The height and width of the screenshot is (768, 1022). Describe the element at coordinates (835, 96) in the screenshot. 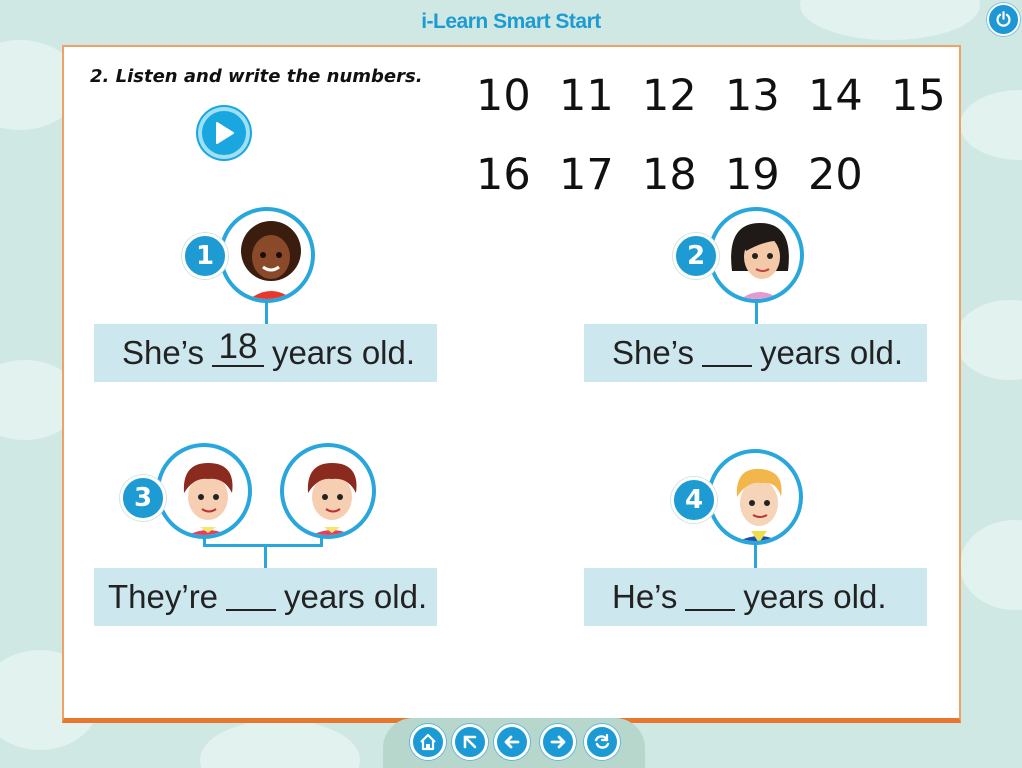

I see `number-14: 14` at that location.